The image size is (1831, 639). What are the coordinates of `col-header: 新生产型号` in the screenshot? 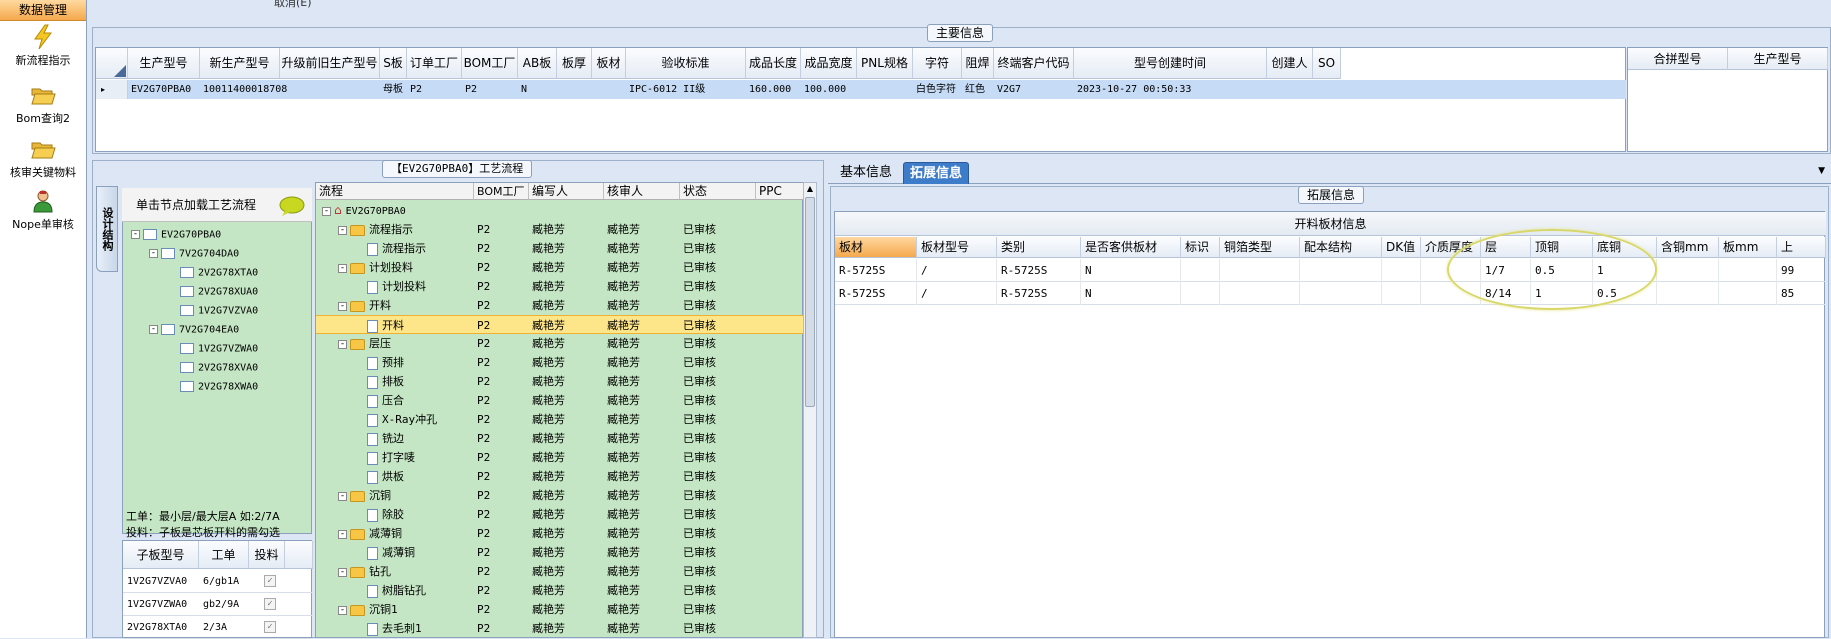 It's located at (240, 63).